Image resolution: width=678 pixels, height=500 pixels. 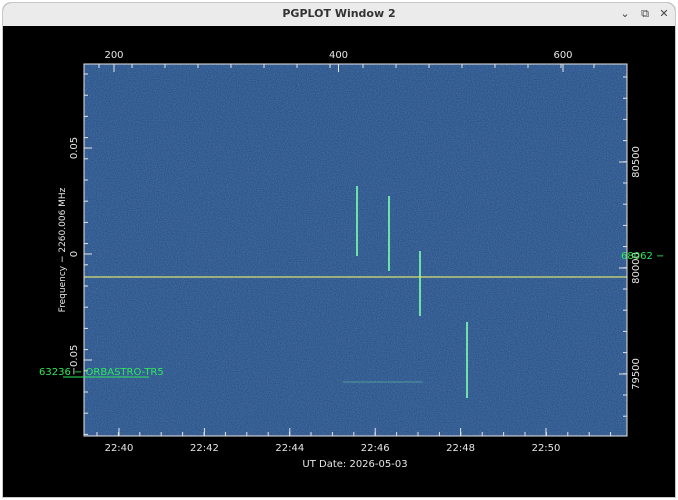 I want to click on y-axis-label: Frequency − 2260.006 MHz, so click(x=63, y=249).